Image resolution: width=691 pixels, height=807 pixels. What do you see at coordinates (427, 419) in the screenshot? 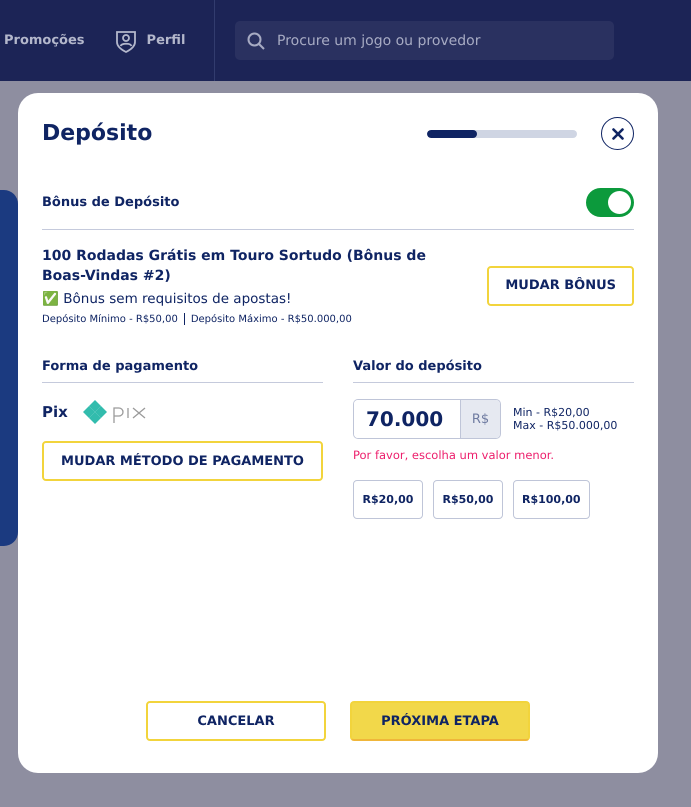
I see `amount-field: 70.000 R$` at bounding box center [427, 419].